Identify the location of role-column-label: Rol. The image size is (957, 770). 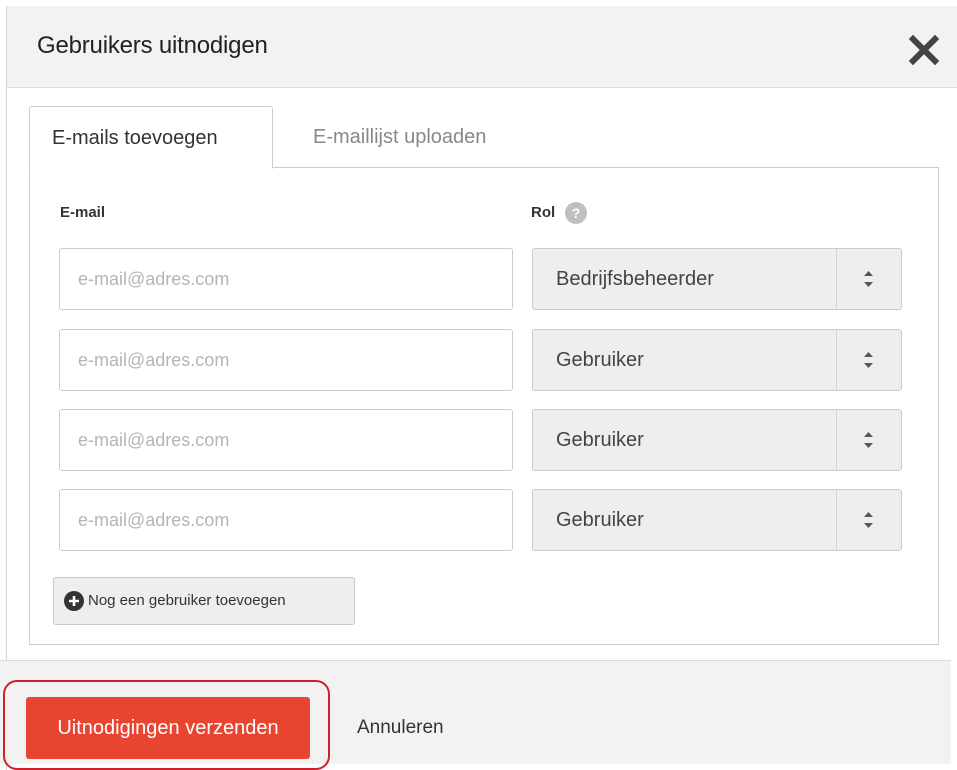
(543, 212).